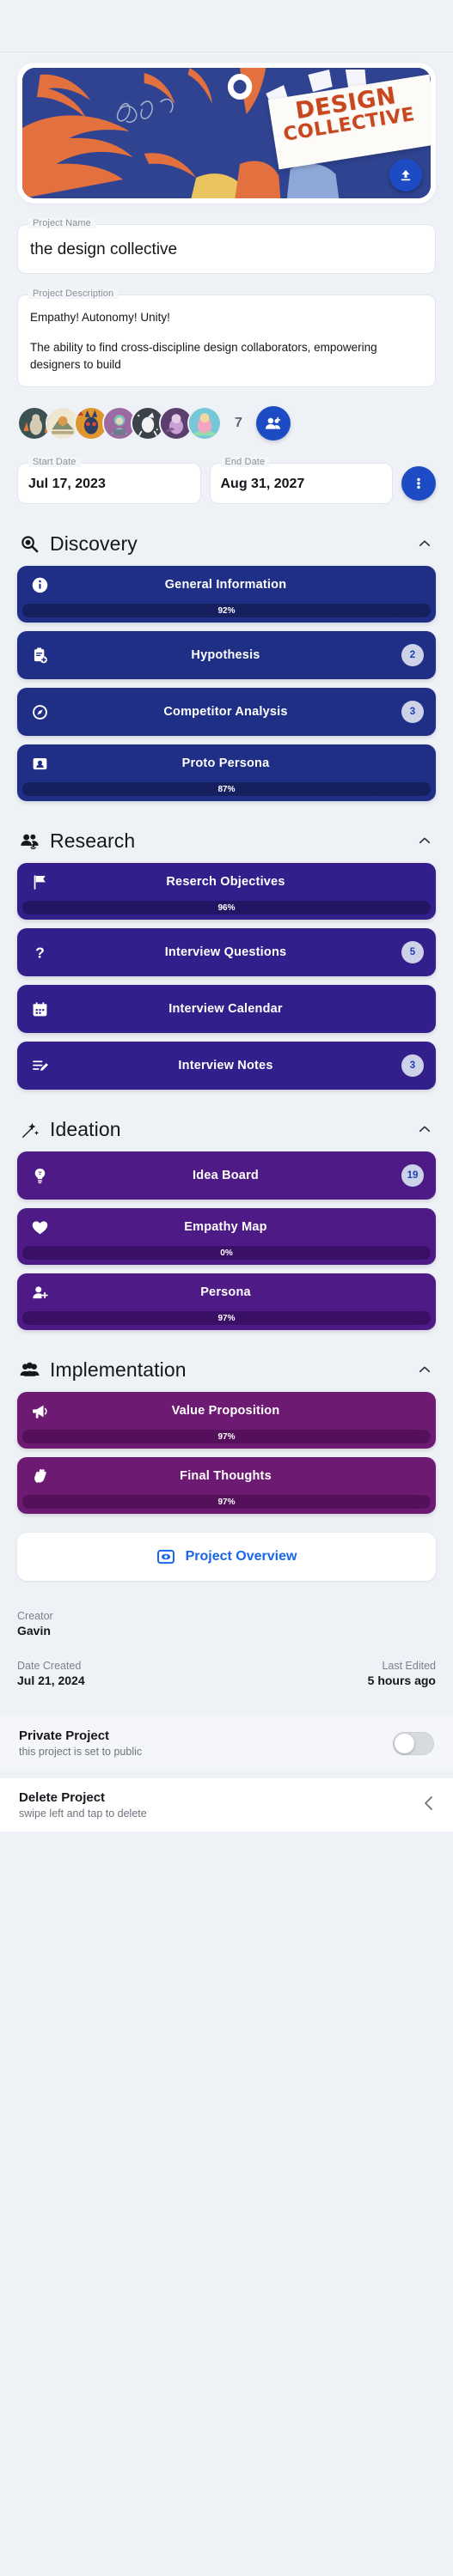 The width and height of the screenshot is (453, 2576). I want to click on clipboard-add-icon, so click(39, 655).